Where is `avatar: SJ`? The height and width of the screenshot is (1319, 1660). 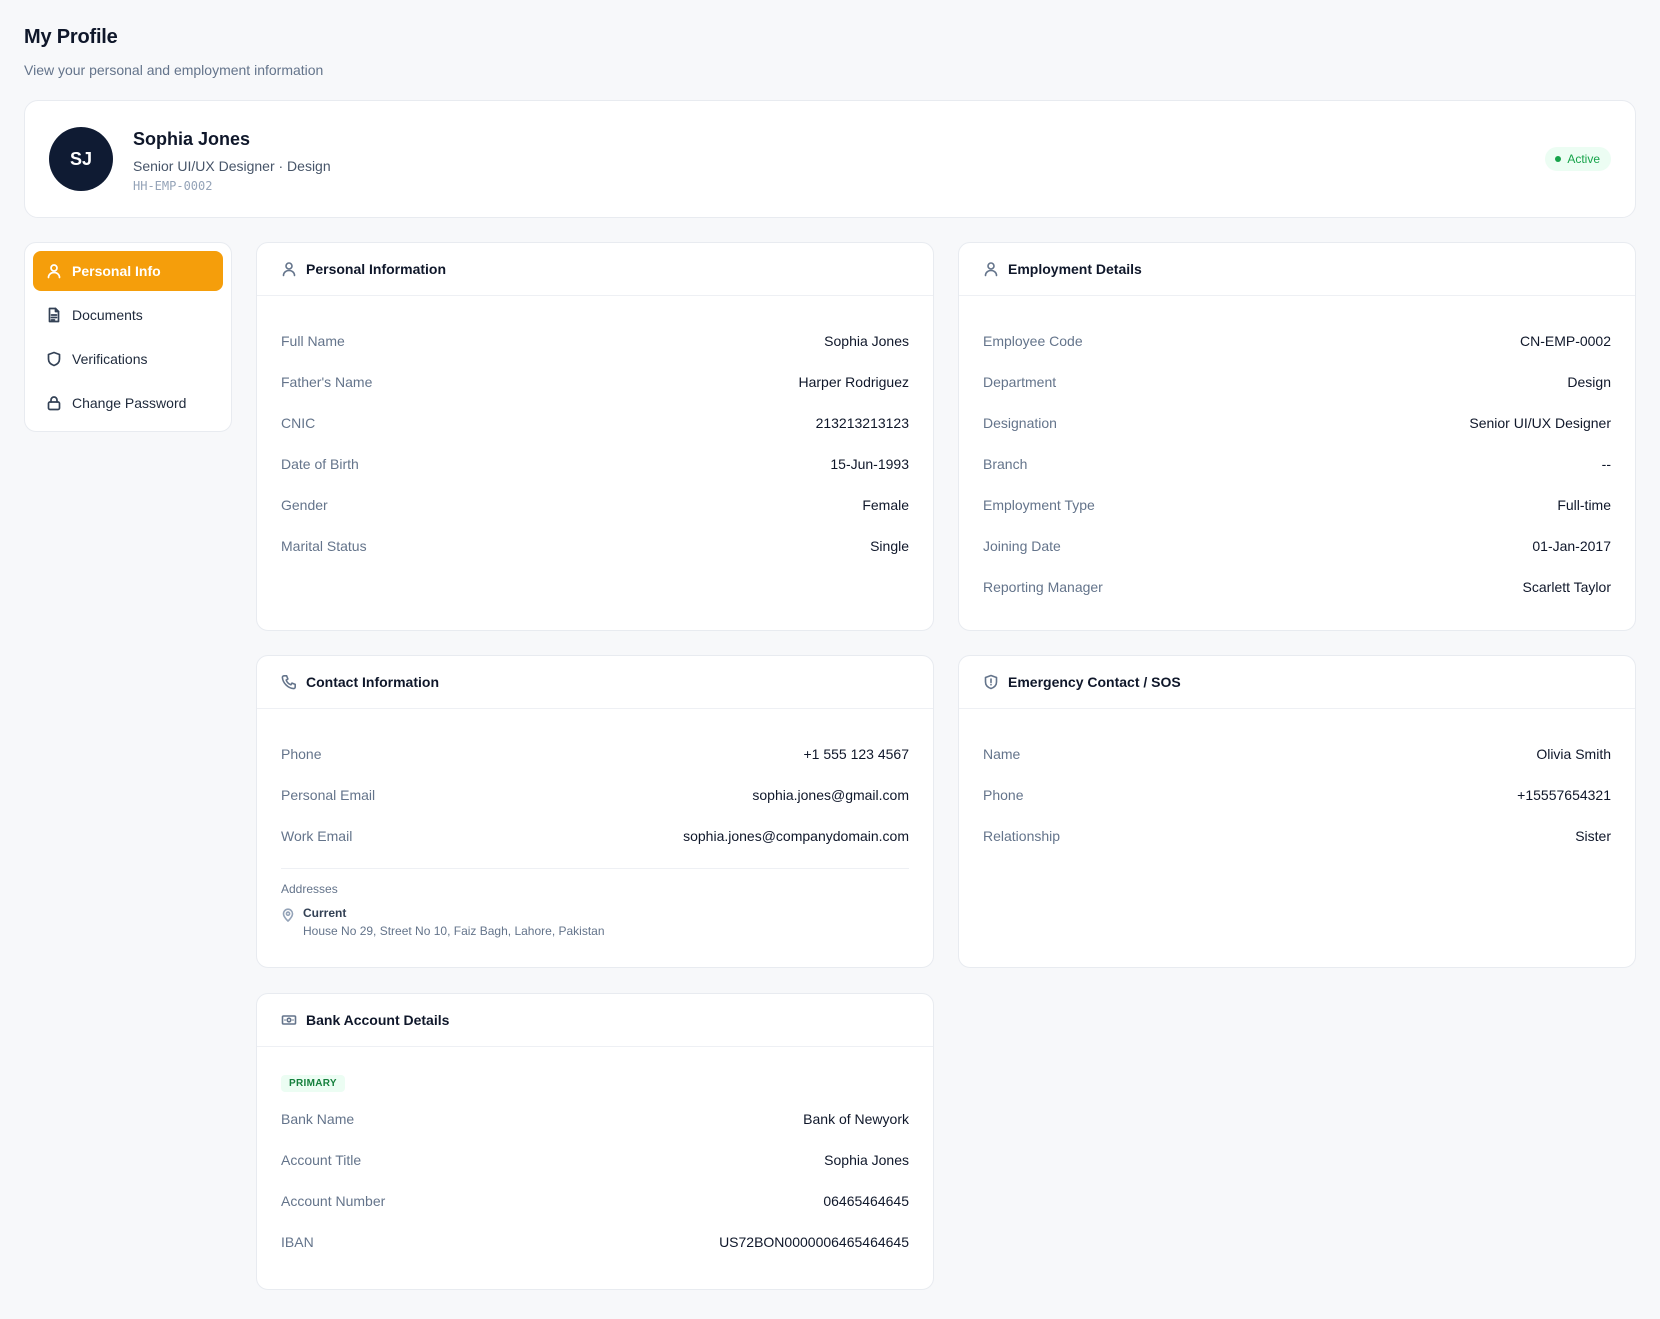
avatar: SJ is located at coordinates (81, 159).